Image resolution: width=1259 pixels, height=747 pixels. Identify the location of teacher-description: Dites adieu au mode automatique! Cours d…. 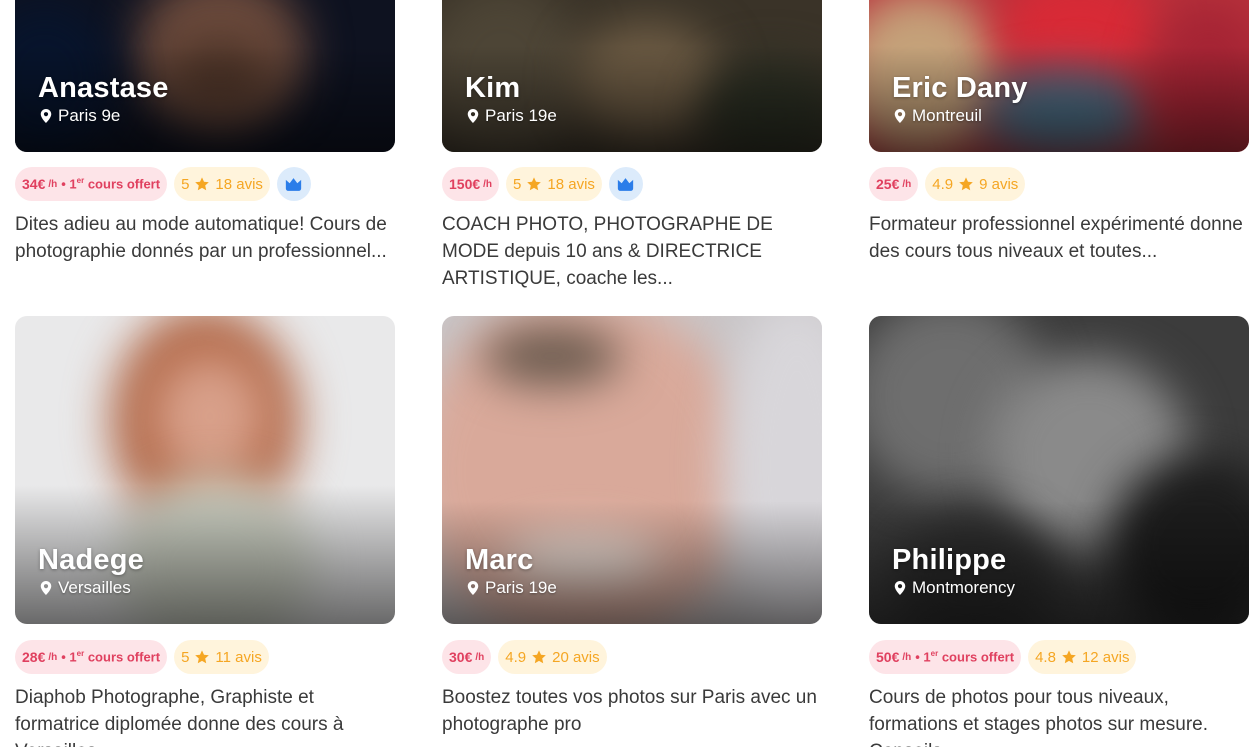
(201, 238).